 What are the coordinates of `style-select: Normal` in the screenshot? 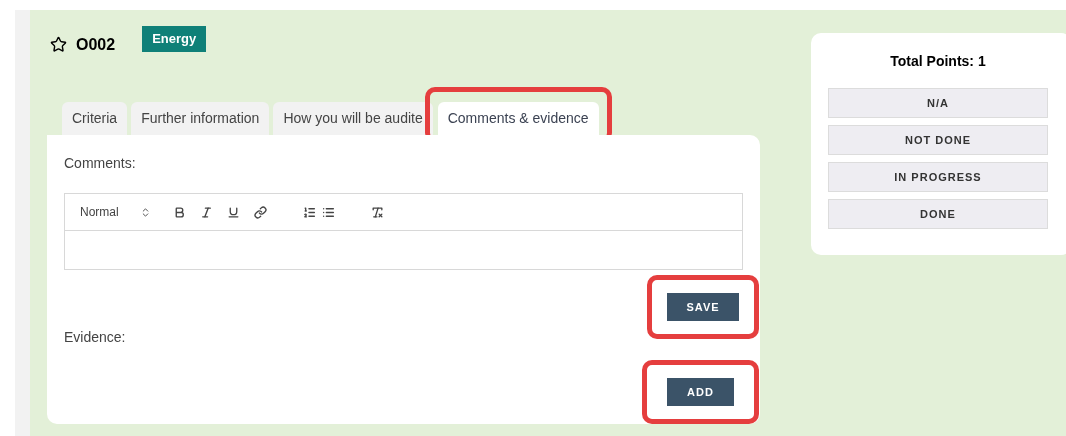 It's located at (110, 212).